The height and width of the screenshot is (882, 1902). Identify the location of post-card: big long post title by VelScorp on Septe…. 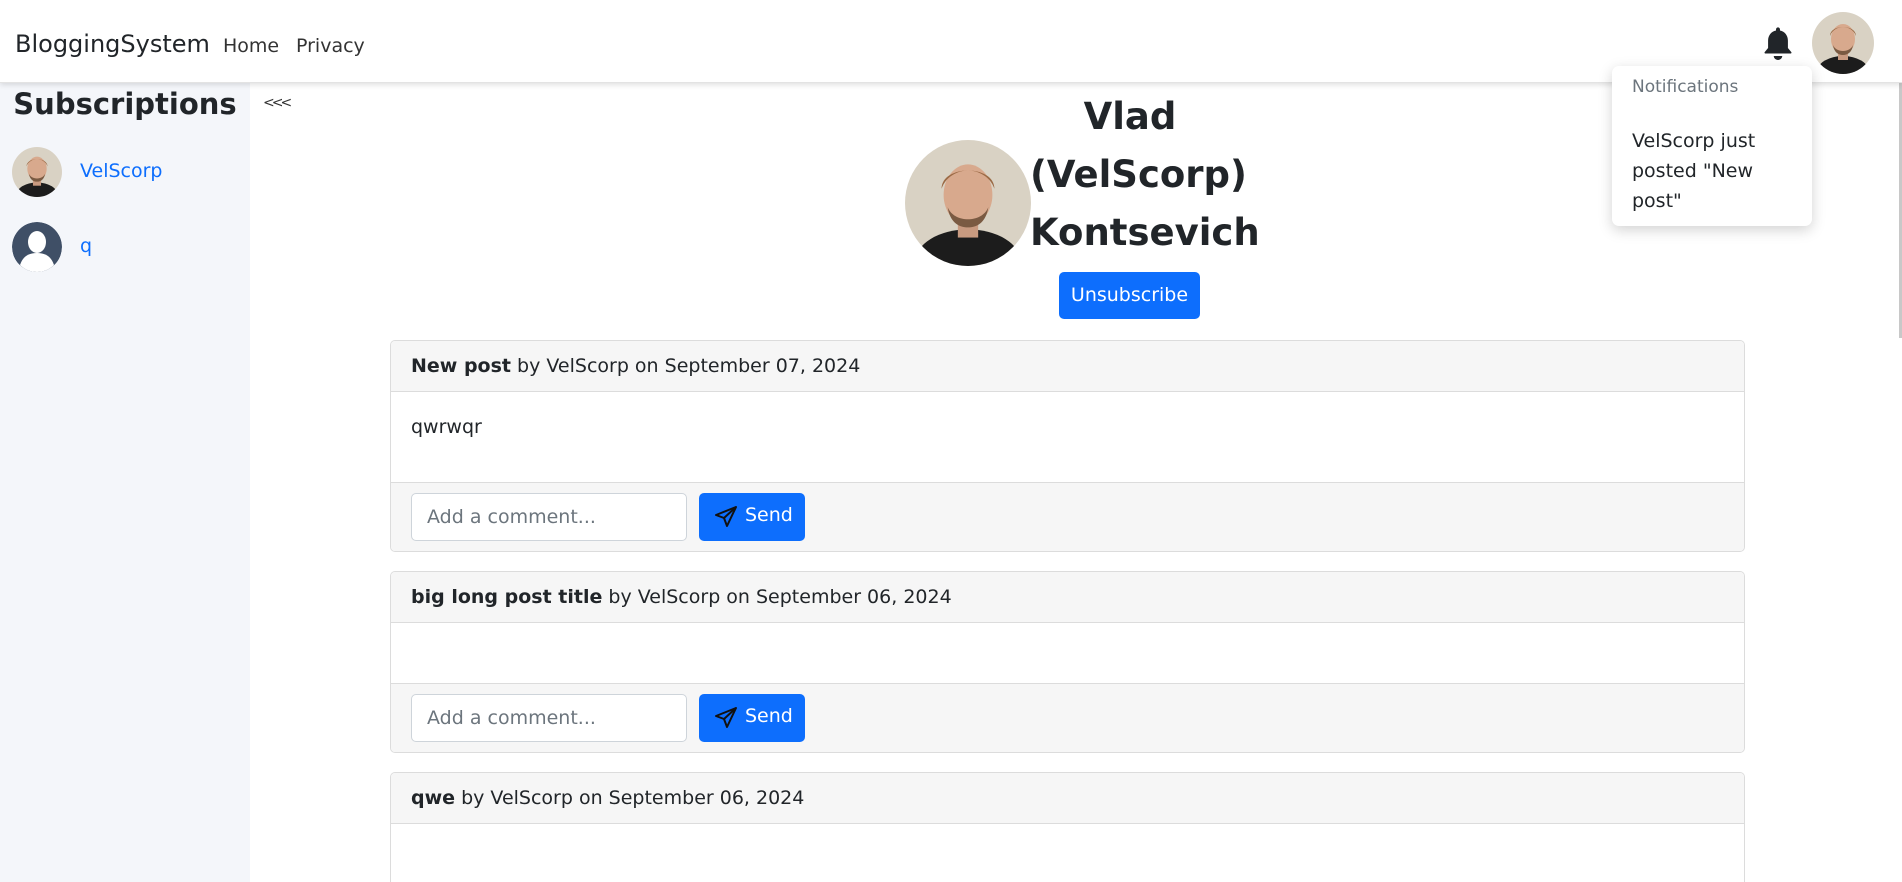
(1067, 662).